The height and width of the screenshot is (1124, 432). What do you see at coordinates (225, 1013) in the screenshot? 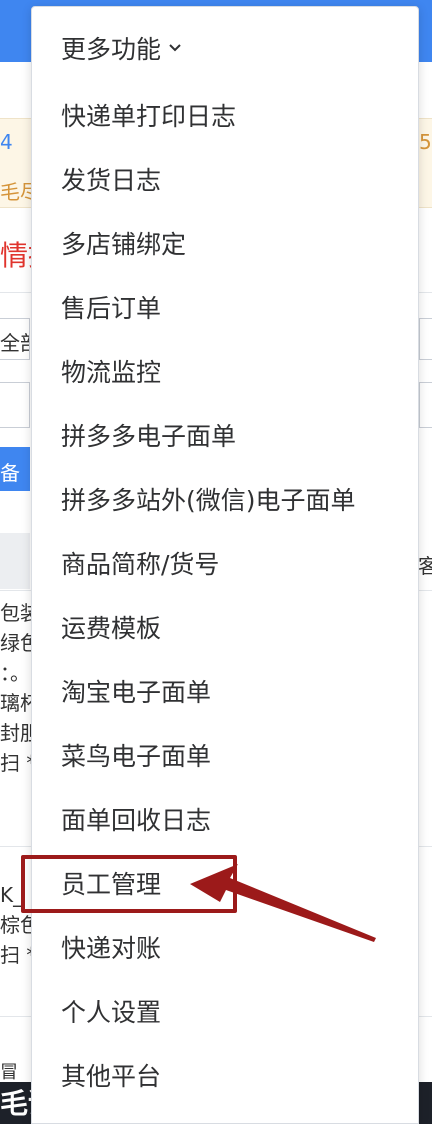
I see `menu-item-personal-settings: 个人设置` at bounding box center [225, 1013].